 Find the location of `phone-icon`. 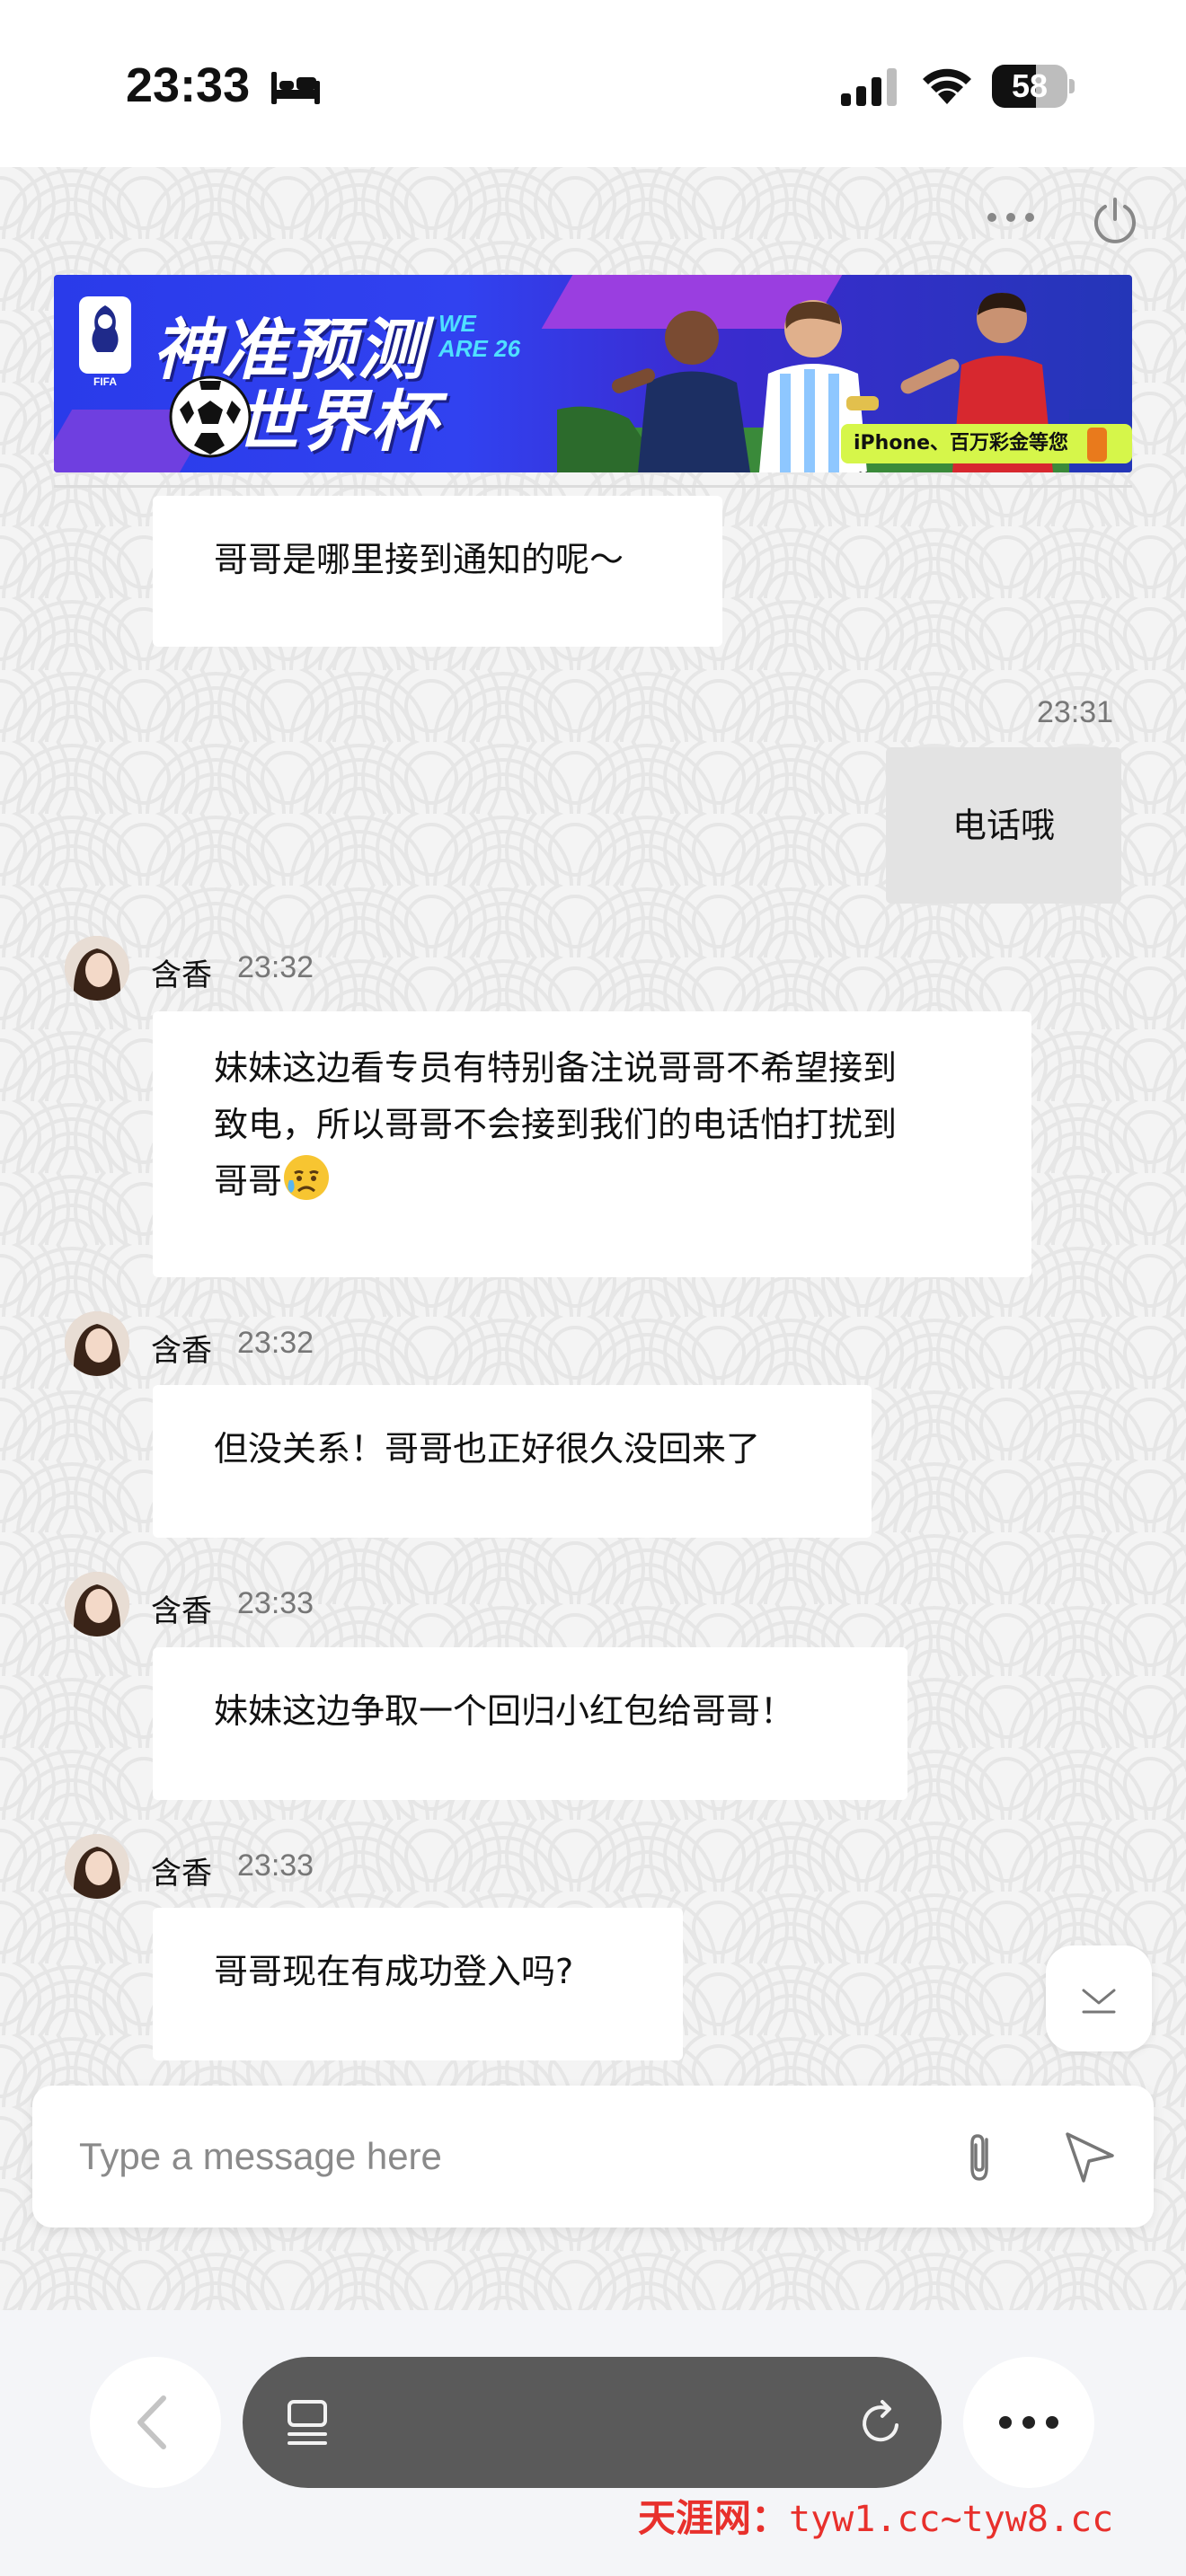

phone-icon is located at coordinates (1097, 445).